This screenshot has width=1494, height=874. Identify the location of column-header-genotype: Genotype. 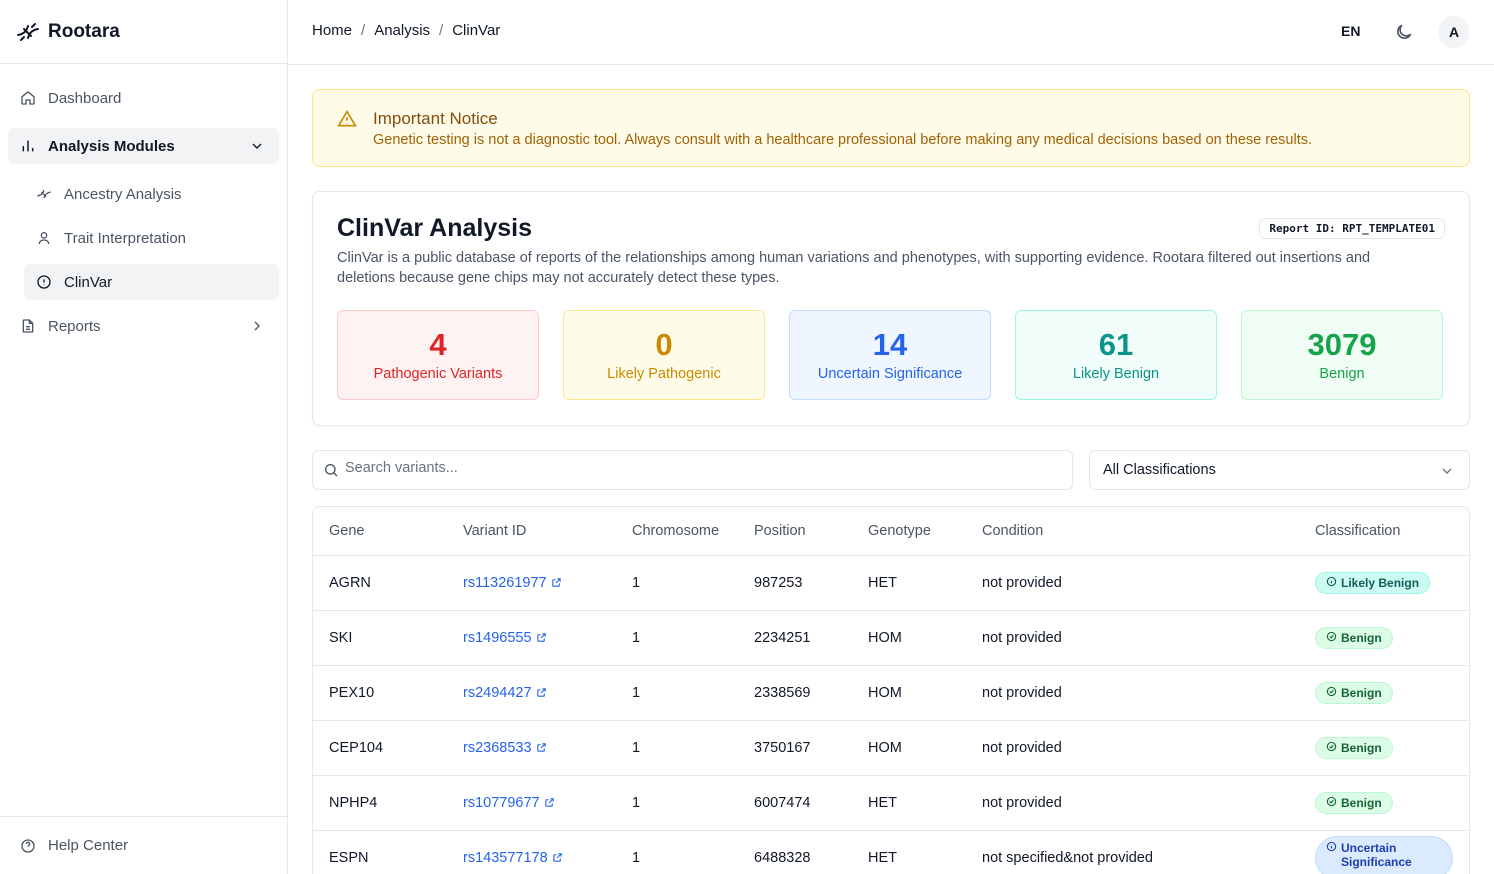
(909, 531).